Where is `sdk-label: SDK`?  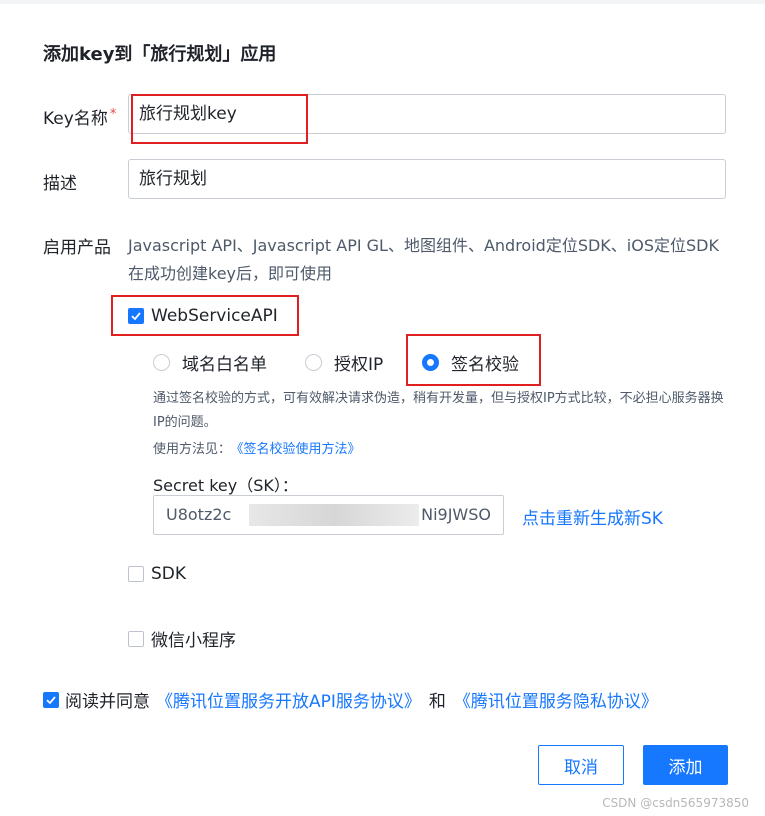 sdk-label: SDK is located at coordinates (169, 574).